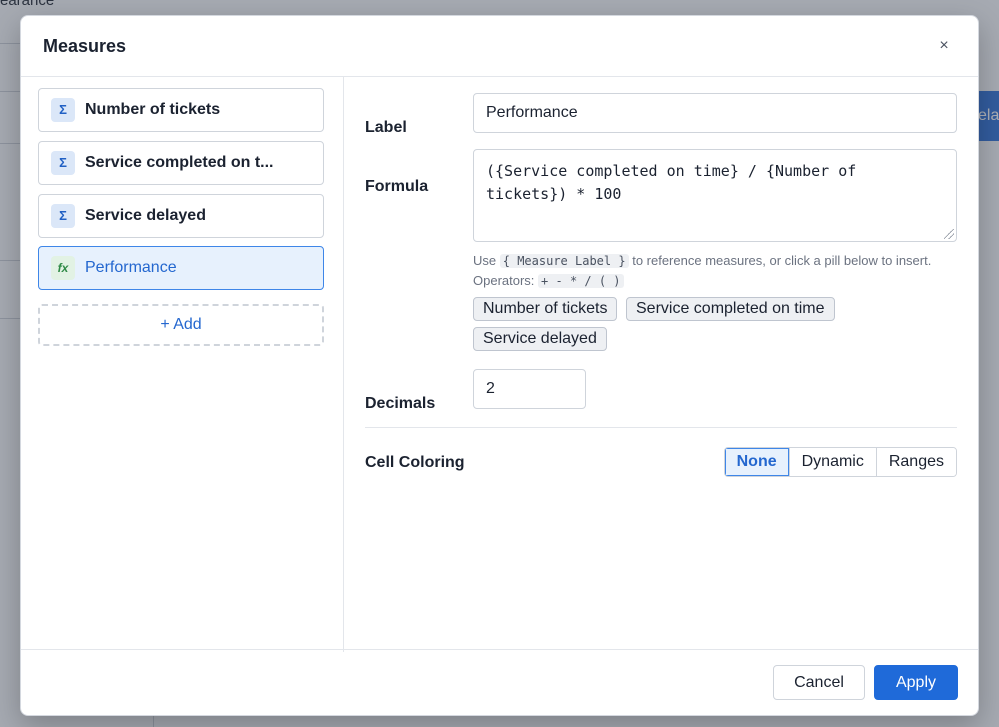 This screenshot has width=999, height=727. Describe the element at coordinates (400, 403) in the screenshot. I see `decimals-field-label: Decimals` at that location.